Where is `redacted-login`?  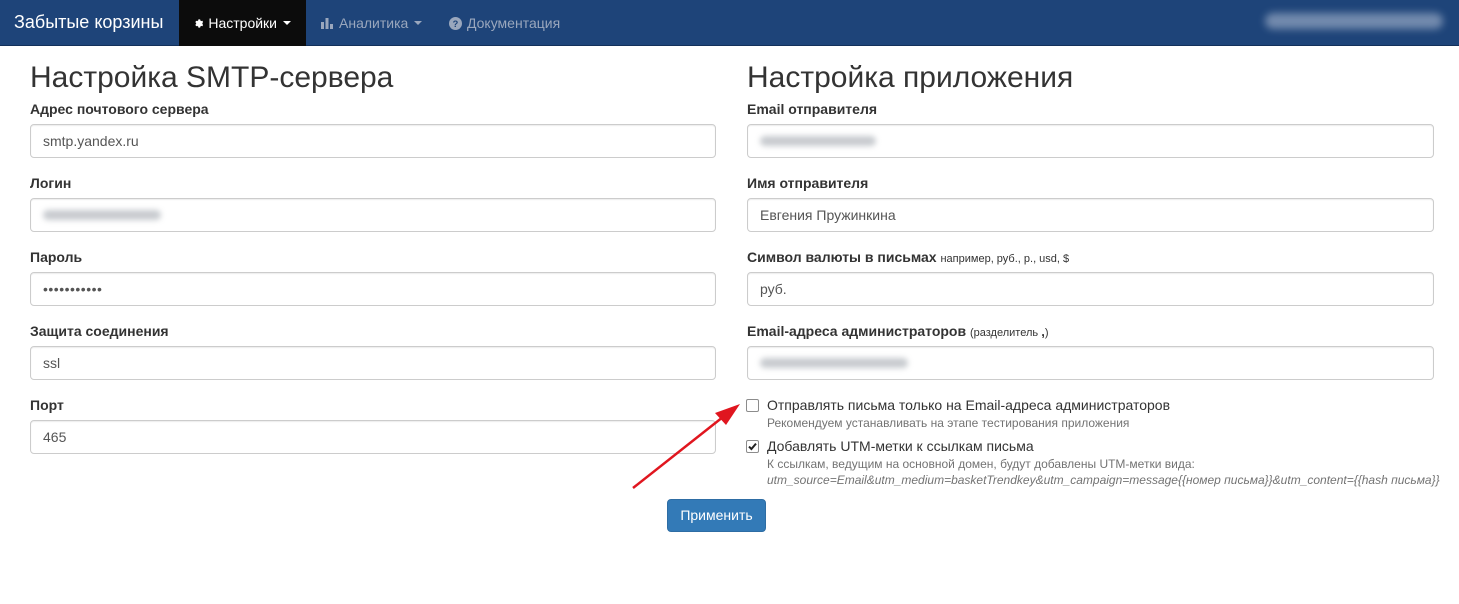 redacted-login is located at coordinates (102, 215).